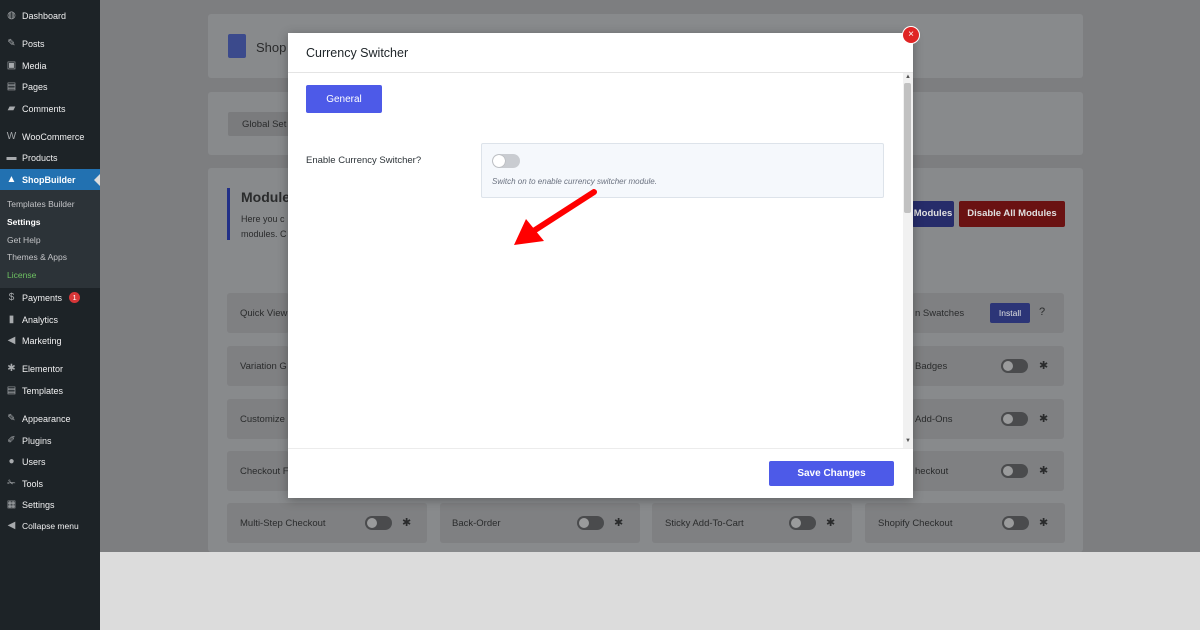 The height and width of the screenshot is (630, 1200). I want to click on disable-all-button: Disable All Modules, so click(1012, 214).